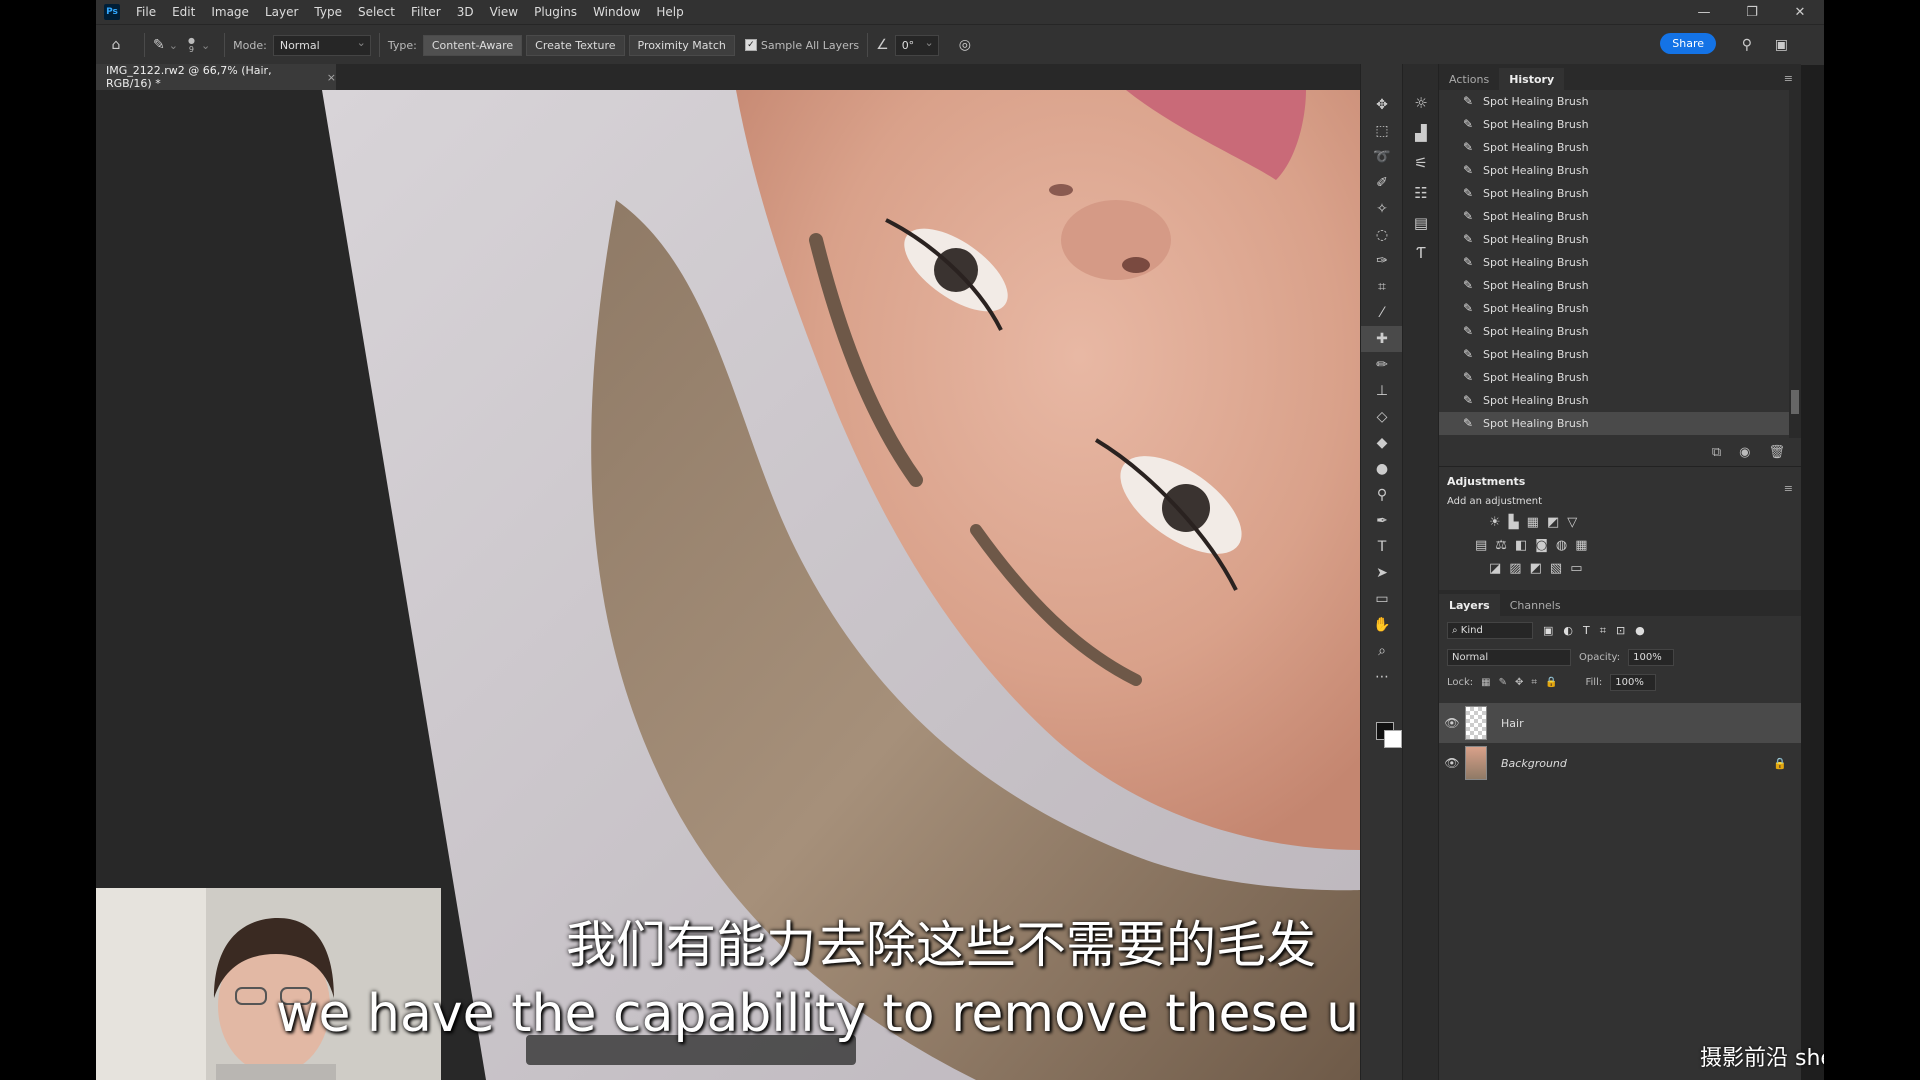  What do you see at coordinates (1716, 452) in the screenshot?
I see `new-document-from-state-icon: ⧉` at bounding box center [1716, 452].